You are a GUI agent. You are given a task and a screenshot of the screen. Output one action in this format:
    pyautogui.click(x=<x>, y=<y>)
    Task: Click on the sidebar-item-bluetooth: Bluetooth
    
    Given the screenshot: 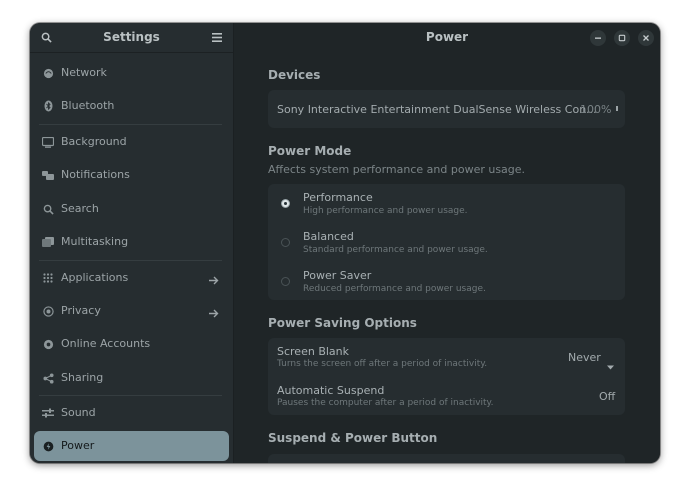 What is the action you would take?
    pyautogui.click(x=131, y=106)
    